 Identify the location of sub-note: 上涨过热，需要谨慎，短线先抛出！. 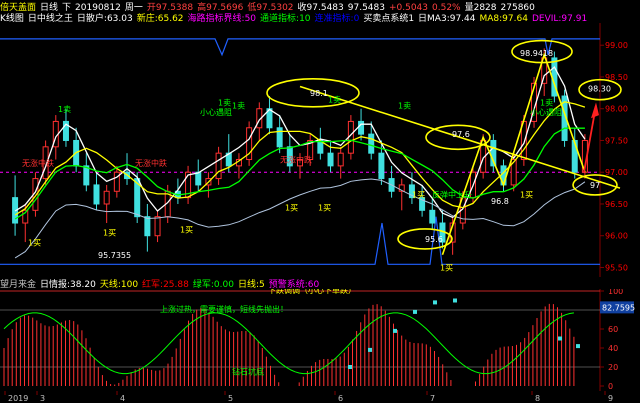
(224, 309).